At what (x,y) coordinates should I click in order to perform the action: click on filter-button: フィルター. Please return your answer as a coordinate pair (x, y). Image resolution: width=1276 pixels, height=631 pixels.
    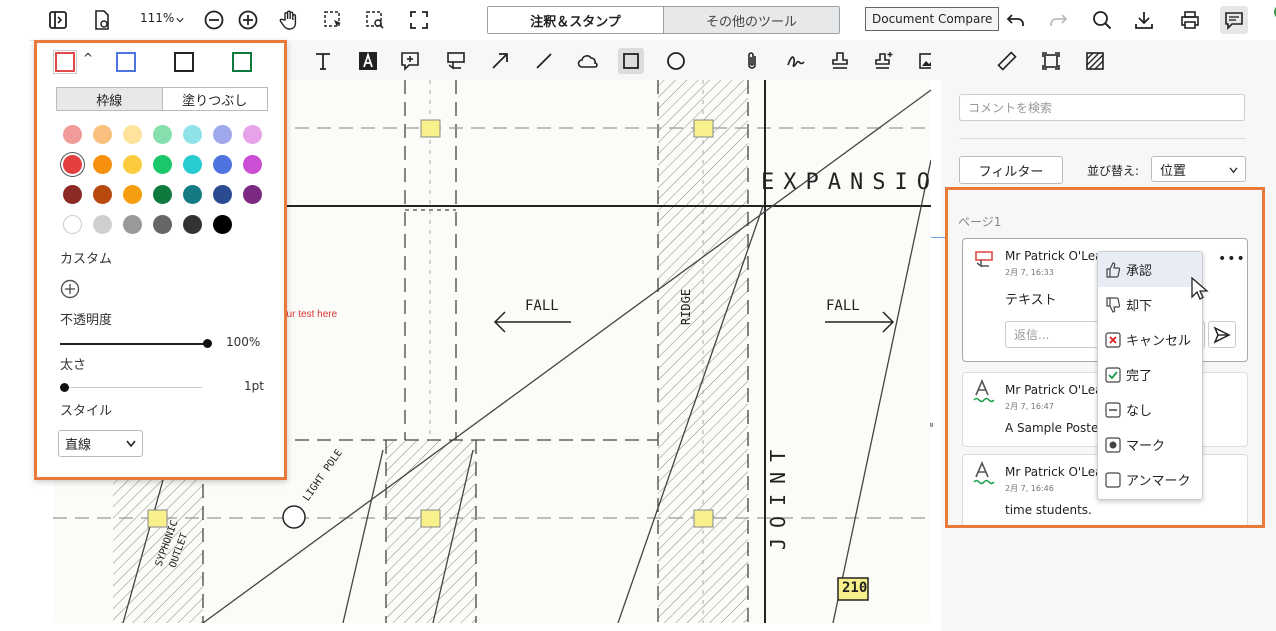
    Looking at the image, I should click on (1011, 170).